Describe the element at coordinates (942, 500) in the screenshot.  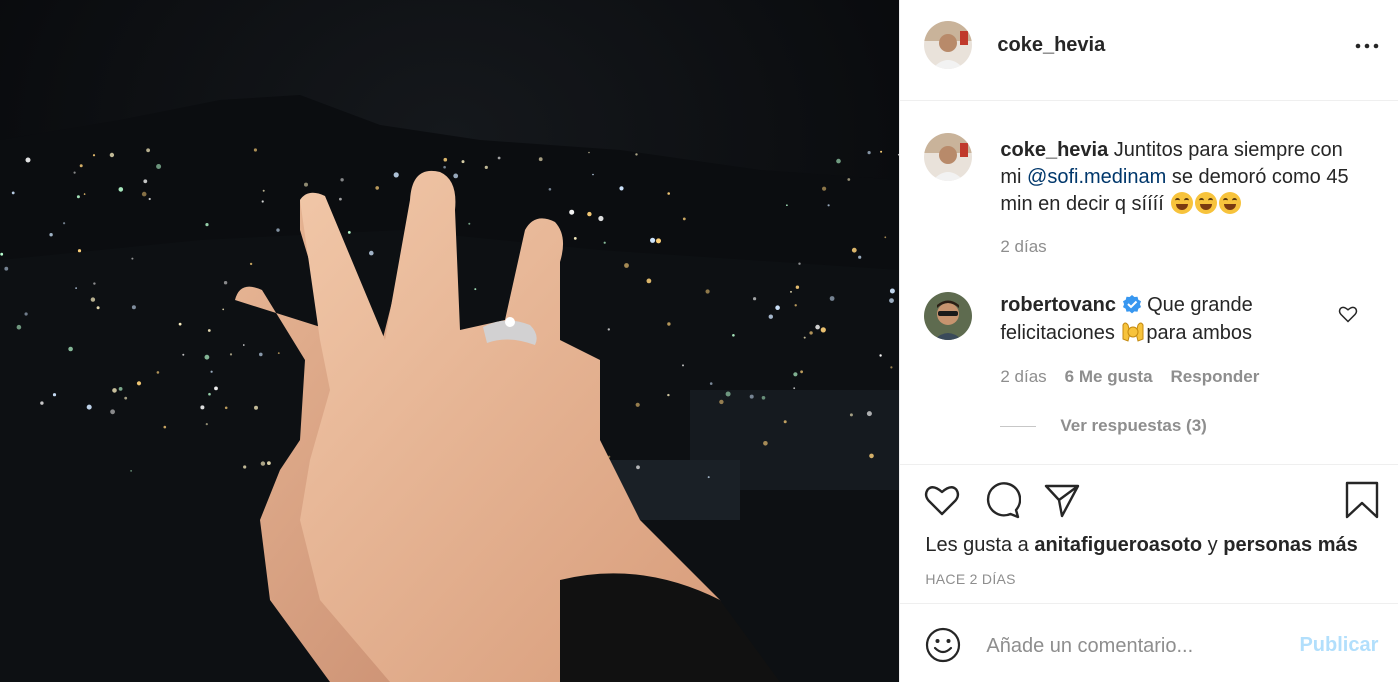
I see `heart-icon` at that location.